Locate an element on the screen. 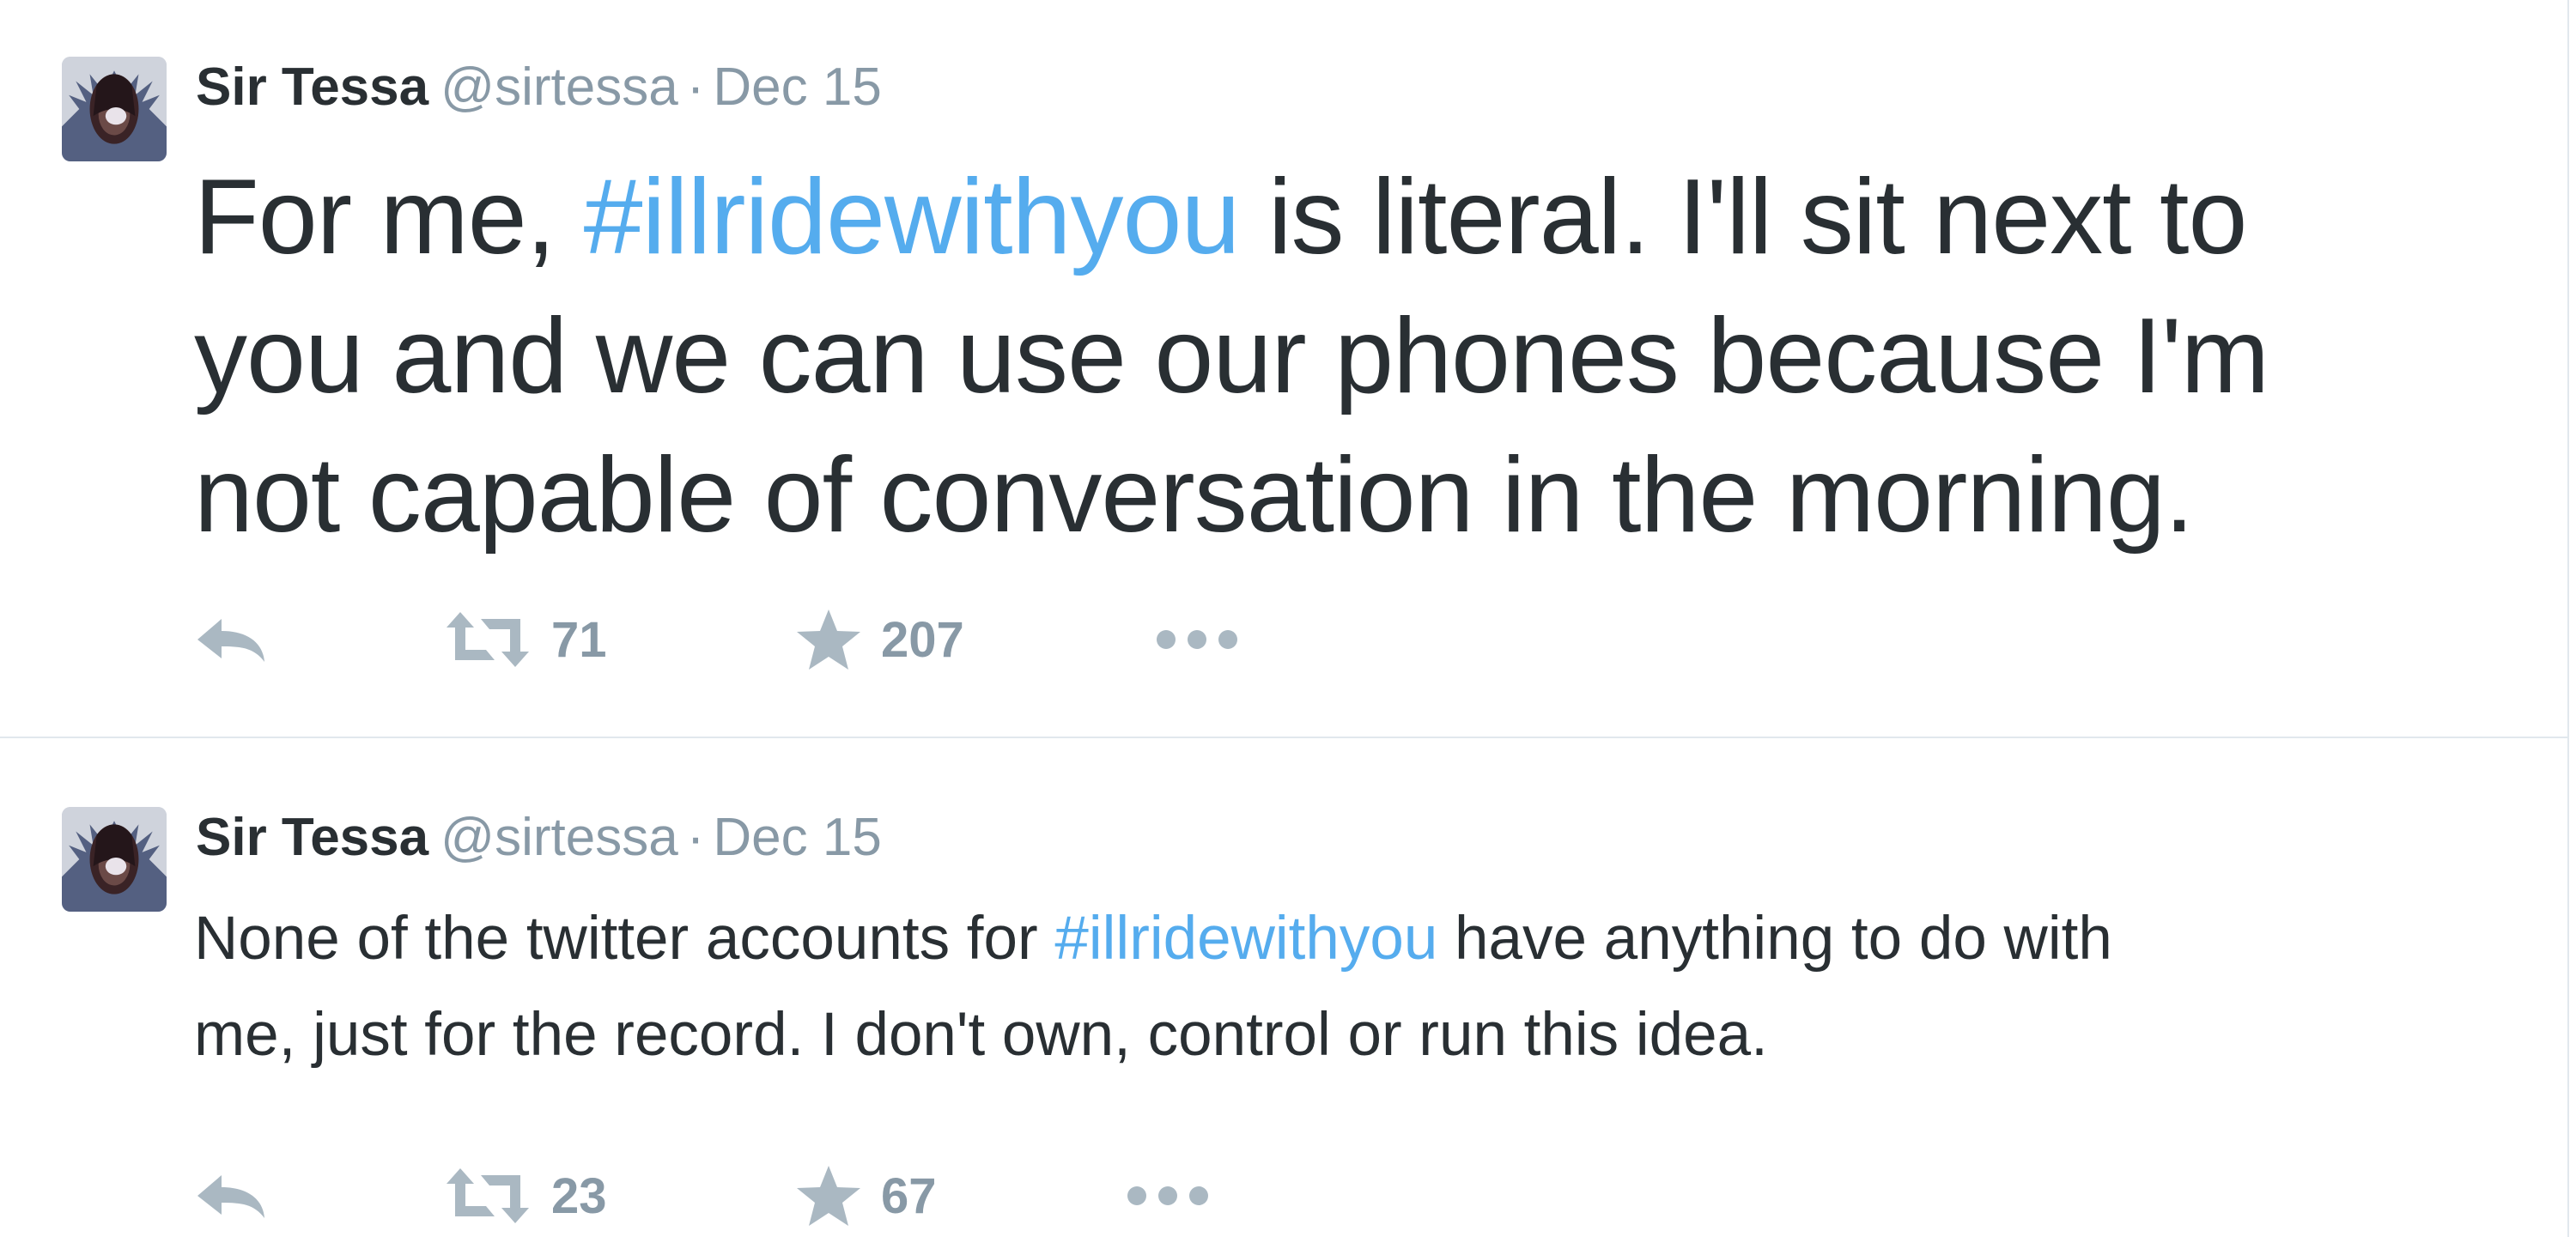  favorite-count: 67 is located at coordinates (909, 1195).